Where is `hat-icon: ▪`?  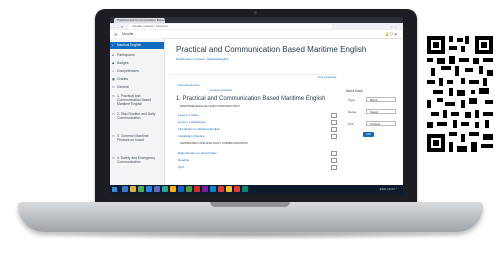
hat-icon: ▪ is located at coordinates (113, 45).